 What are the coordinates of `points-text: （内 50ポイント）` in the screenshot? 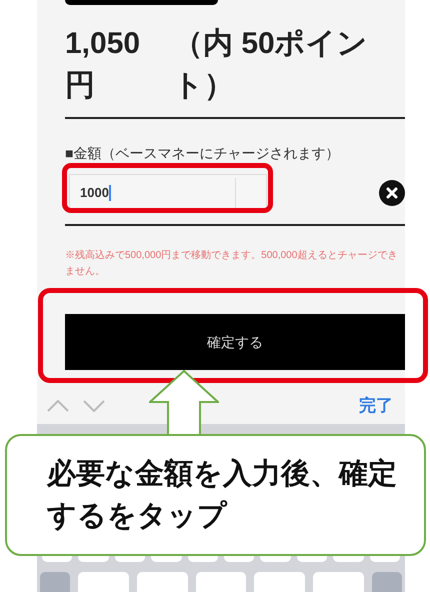 It's located at (271, 65).